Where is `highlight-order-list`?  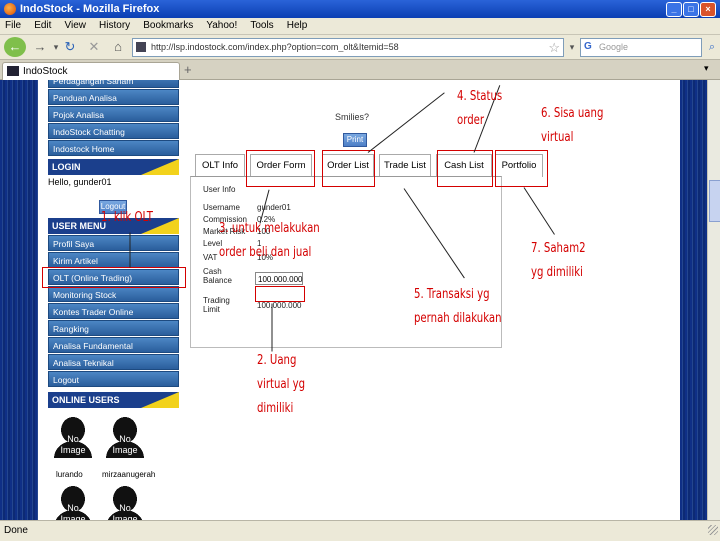
highlight-order-list is located at coordinates (348, 168).